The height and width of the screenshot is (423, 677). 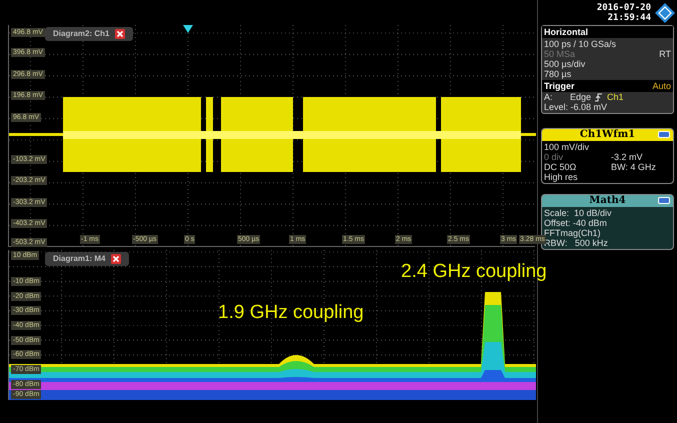 I want to click on panel-title: Math4, so click(x=607, y=201).